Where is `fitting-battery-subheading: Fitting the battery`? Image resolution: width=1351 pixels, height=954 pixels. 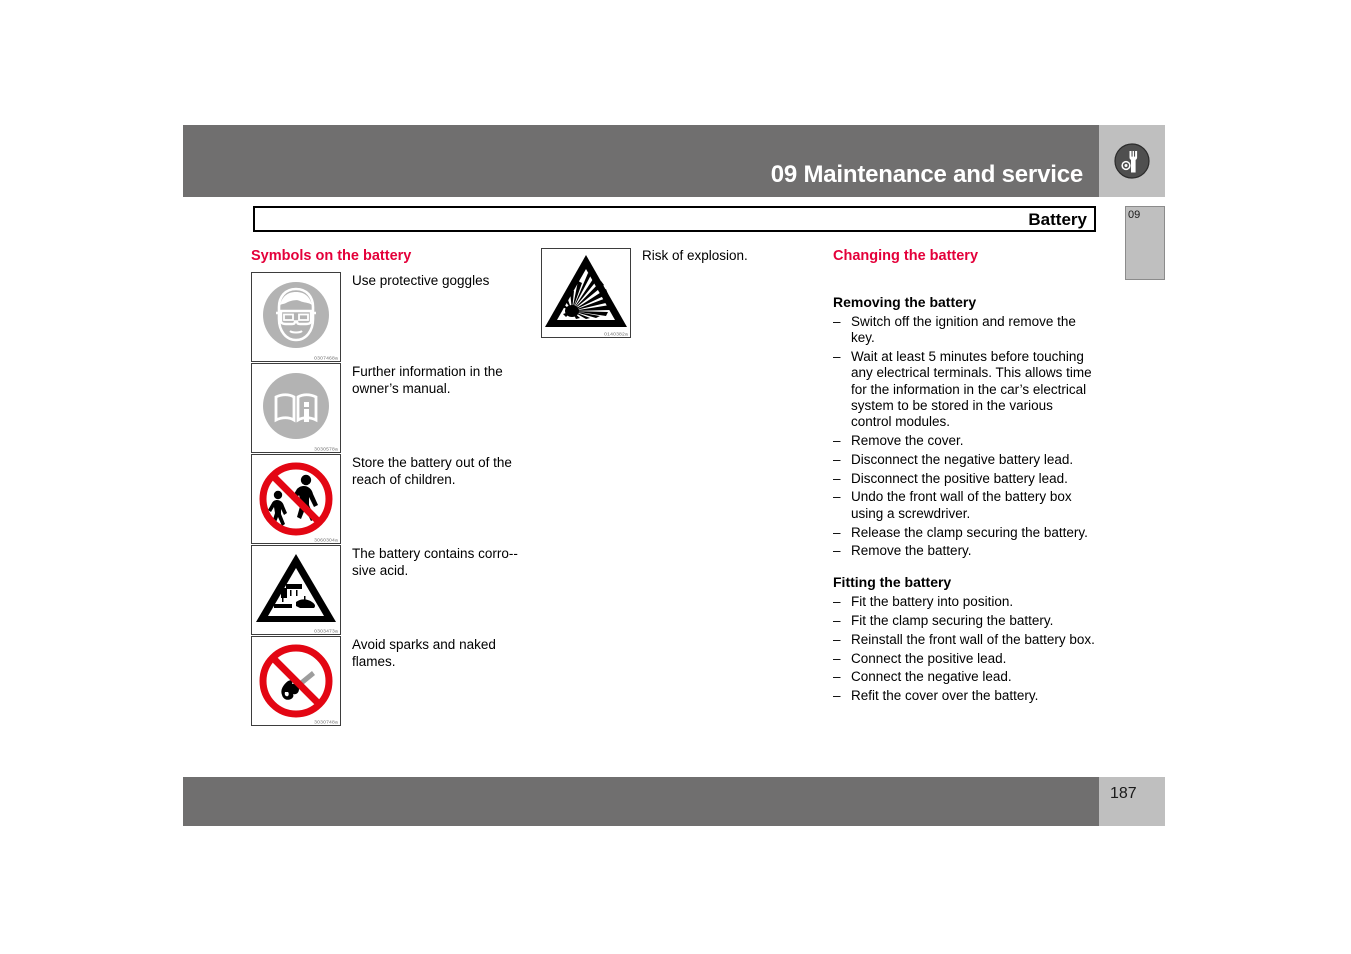 fitting-battery-subheading: Fitting the battery is located at coordinates (892, 582).